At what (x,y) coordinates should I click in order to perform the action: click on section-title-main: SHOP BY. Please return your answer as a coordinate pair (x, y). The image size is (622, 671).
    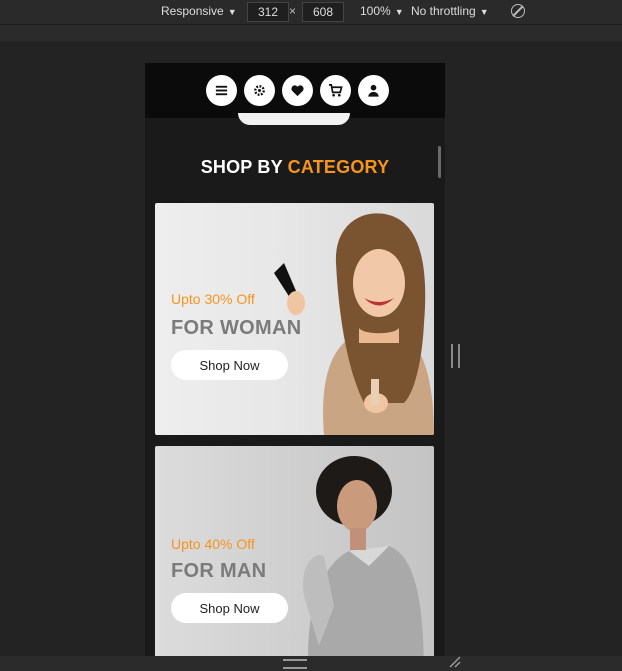
    Looking at the image, I should click on (244, 167).